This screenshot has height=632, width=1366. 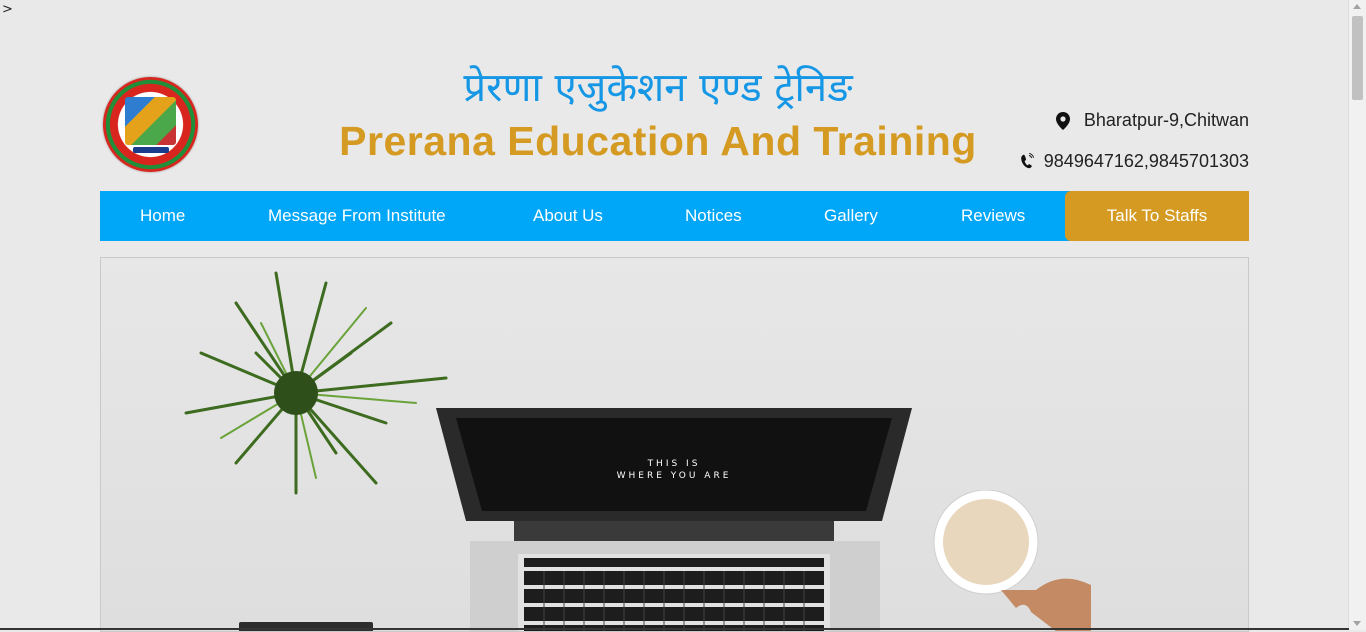 What do you see at coordinates (1357, 623) in the screenshot?
I see `scroll-down-arrow-icon` at bounding box center [1357, 623].